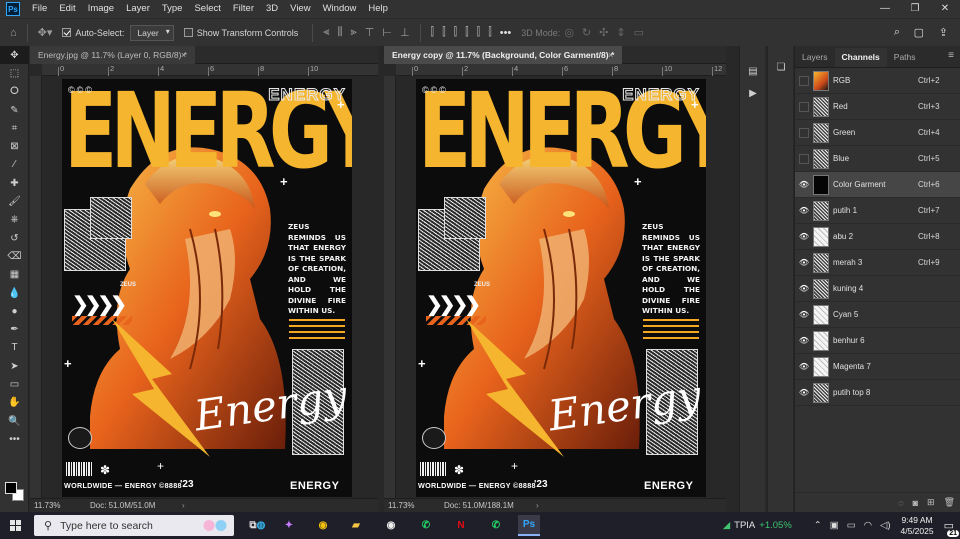 The image size is (960, 539). I want to click on delete-channel-icon: 🗑, so click(949, 502).